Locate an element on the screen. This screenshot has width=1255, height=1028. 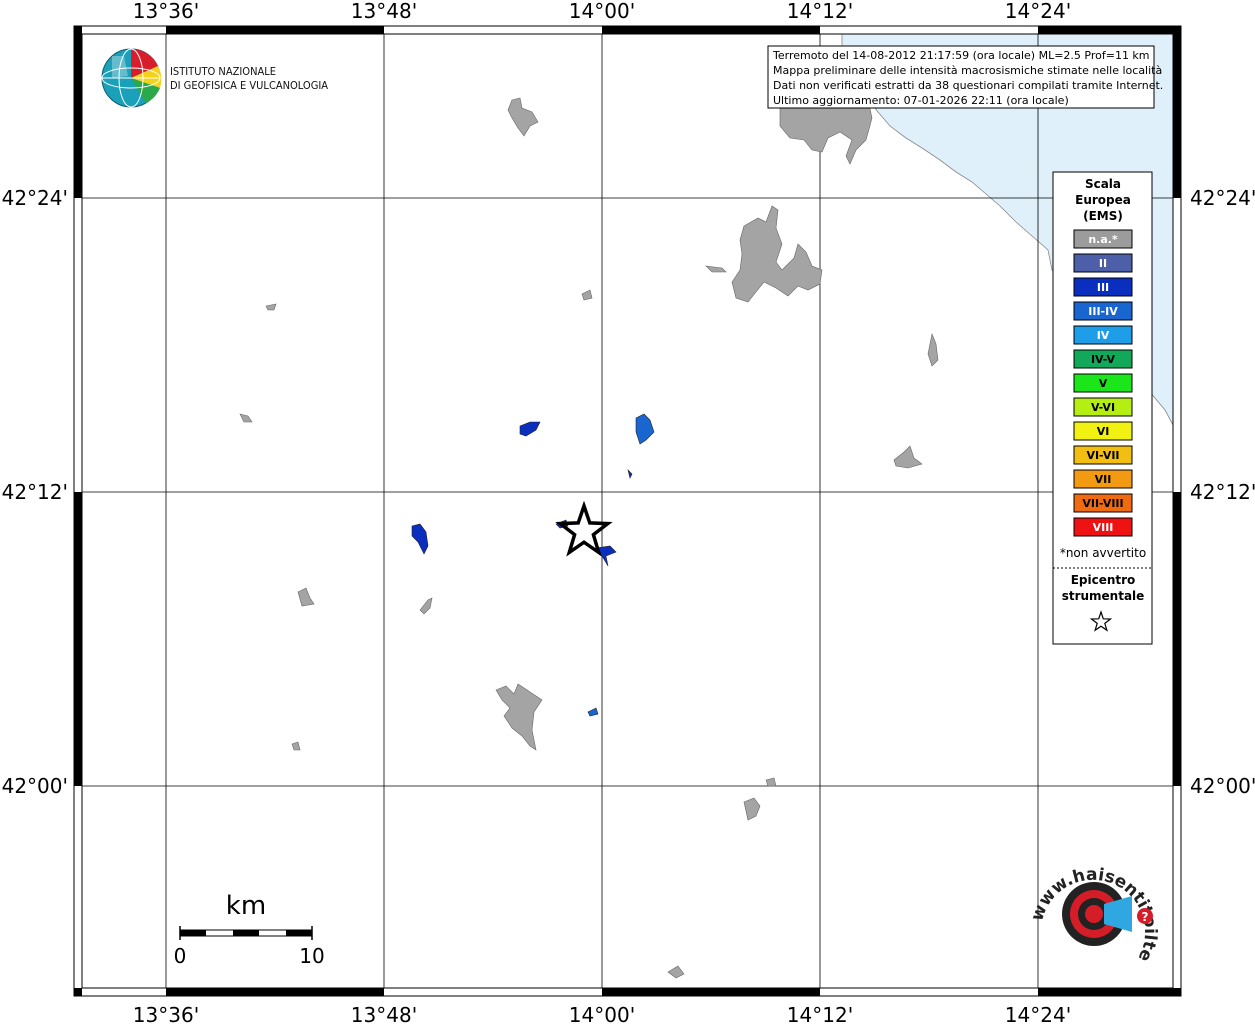
lat-labels-right: 42°24' 42°12' 42°00' is located at coordinates (1222, 492).